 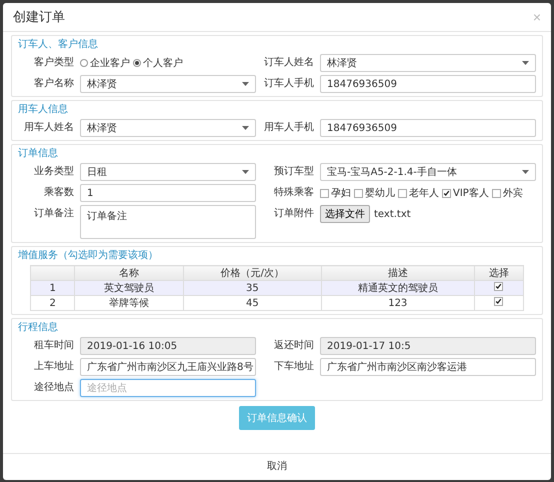 I want to click on field-label: 订车人姓名, so click(x=289, y=63).